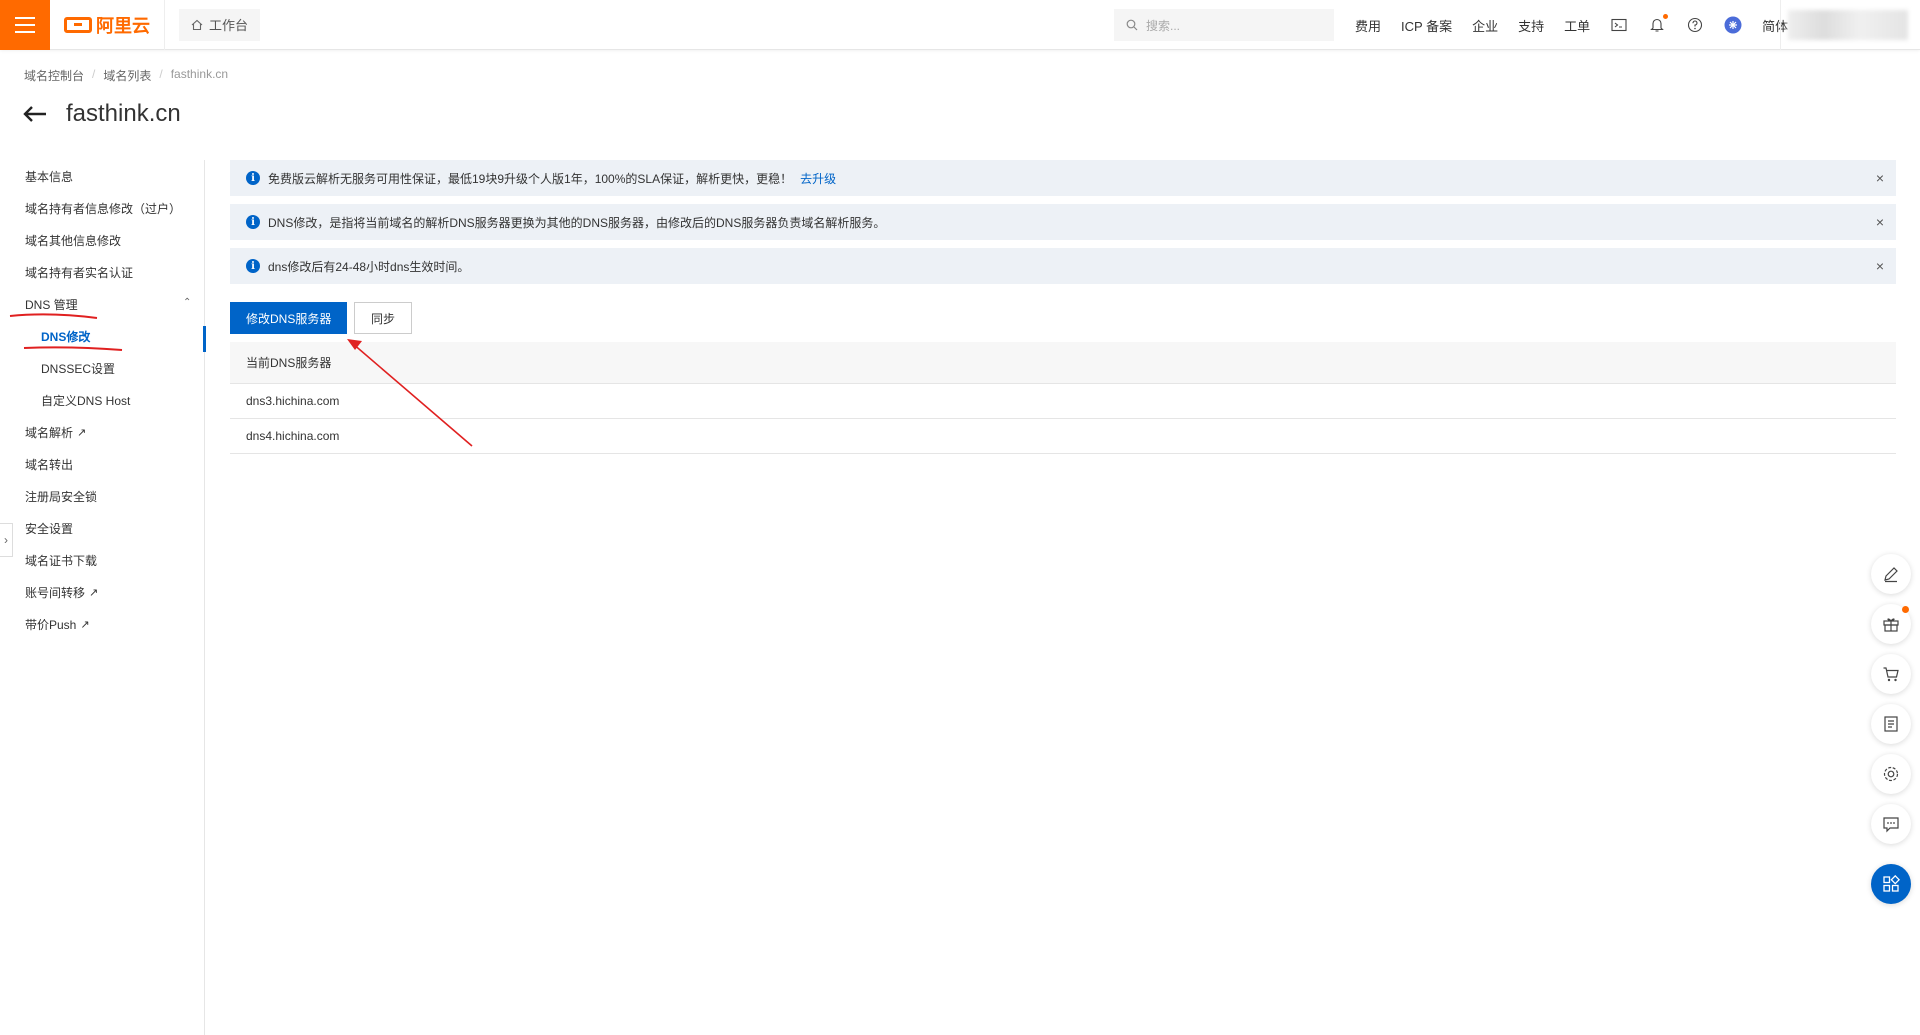  Describe the element at coordinates (1577, 25) in the screenshot. I see `nav-ticket: 工单` at that location.